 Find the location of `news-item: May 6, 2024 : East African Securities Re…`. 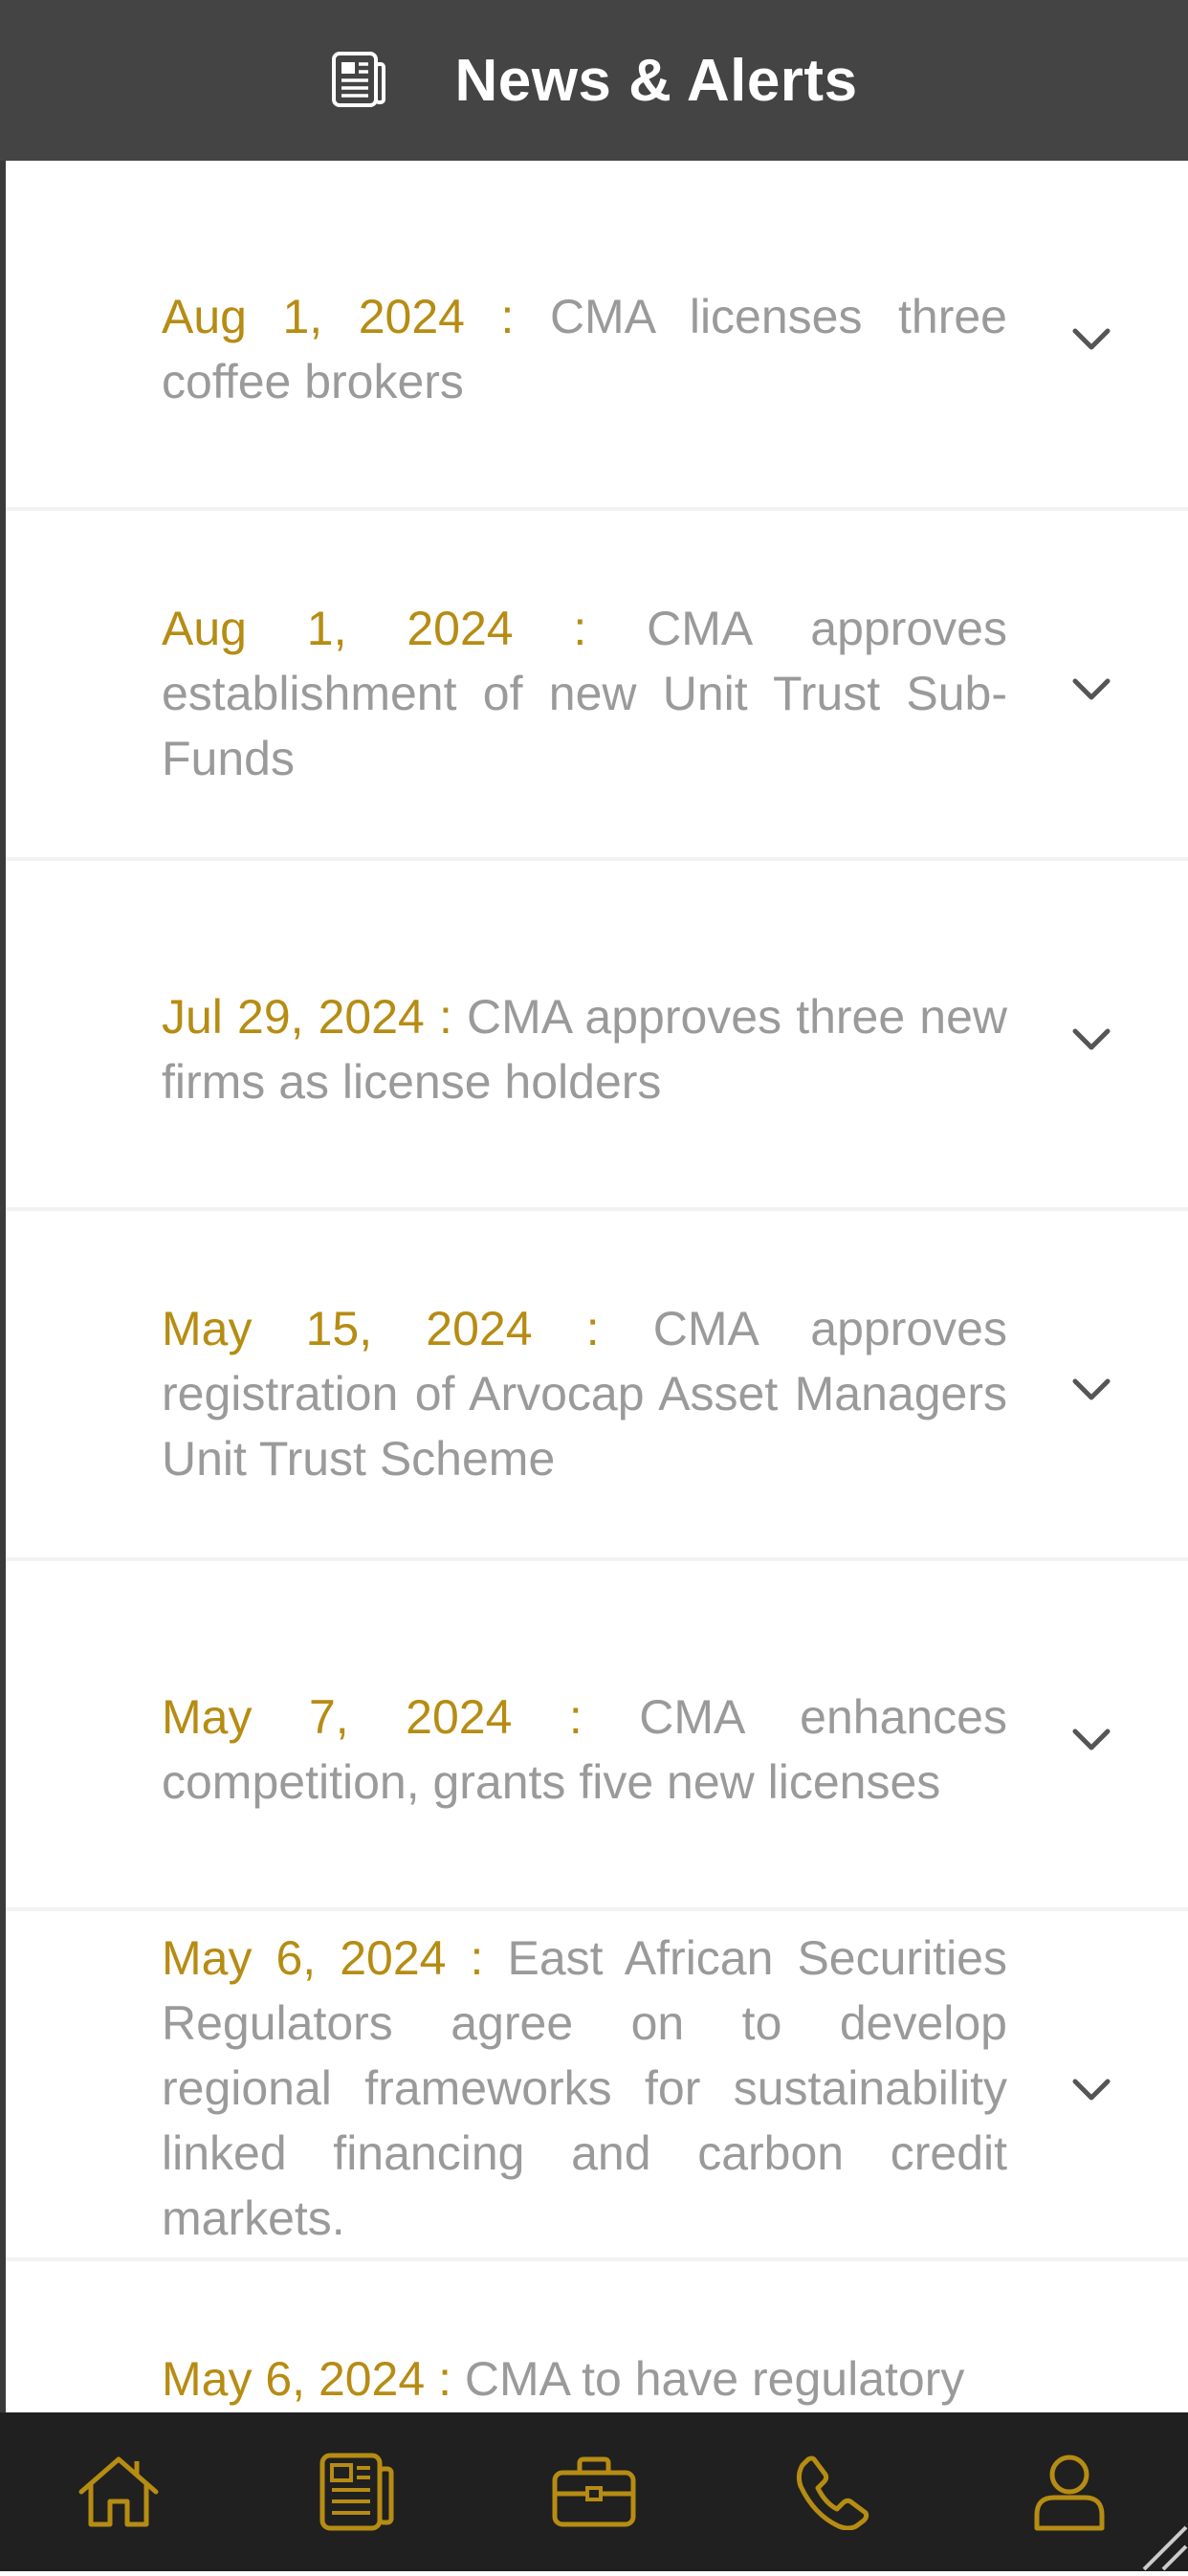

news-item: May 6, 2024 : East African Securities Re… is located at coordinates (597, 2086).